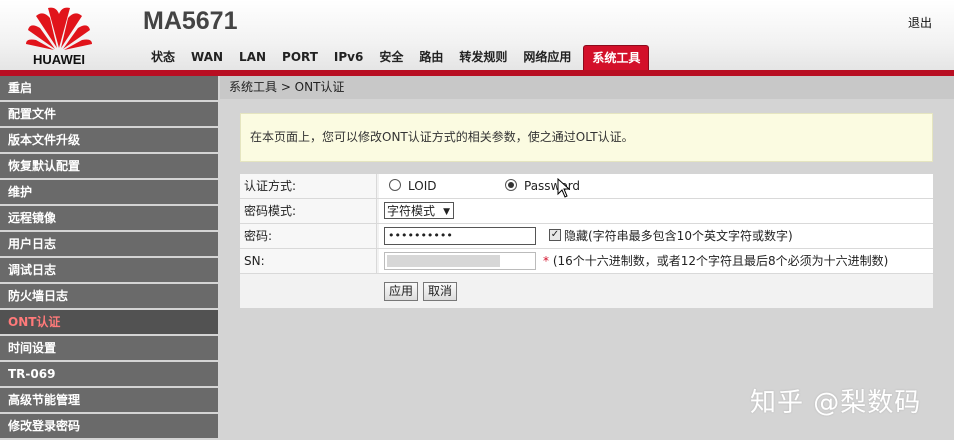 The width and height of the screenshot is (954, 440). What do you see at coordinates (920, 22) in the screenshot?
I see `logout-link: 退出` at bounding box center [920, 22].